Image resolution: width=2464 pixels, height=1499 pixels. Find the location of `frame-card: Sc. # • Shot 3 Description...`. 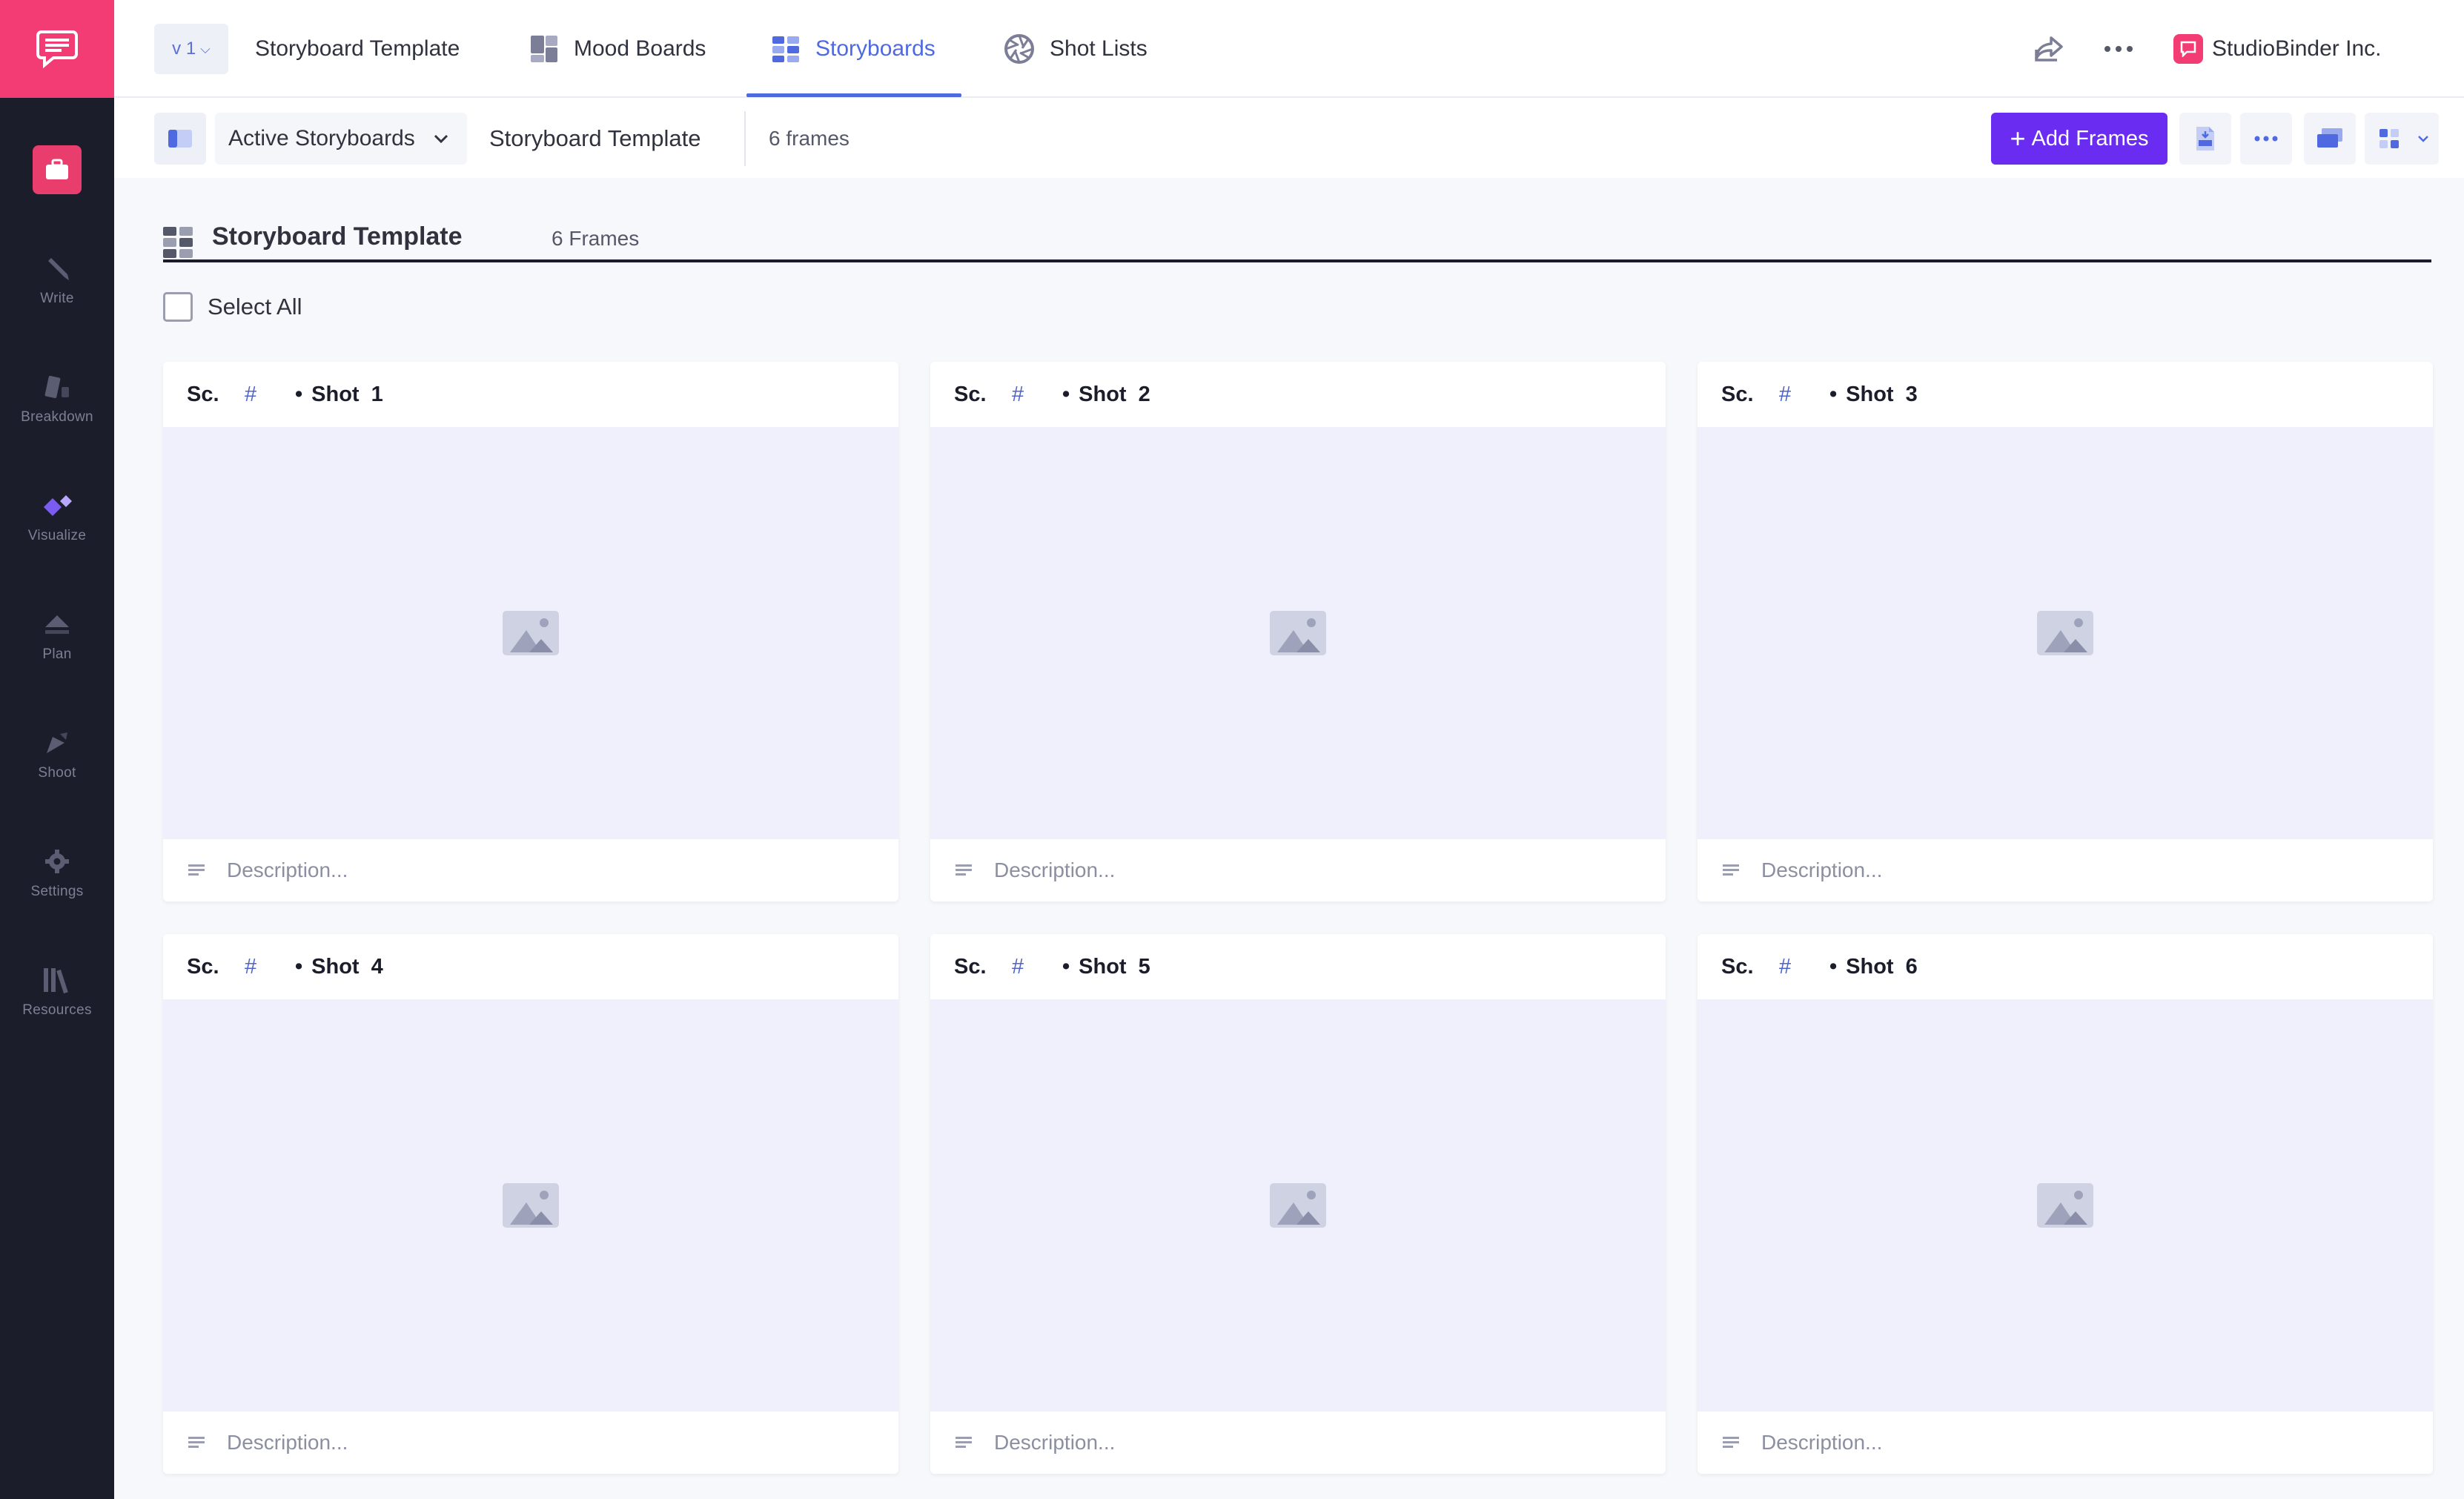

frame-card: Sc. # • Shot 3 Description... is located at coordinates (2065, 631).